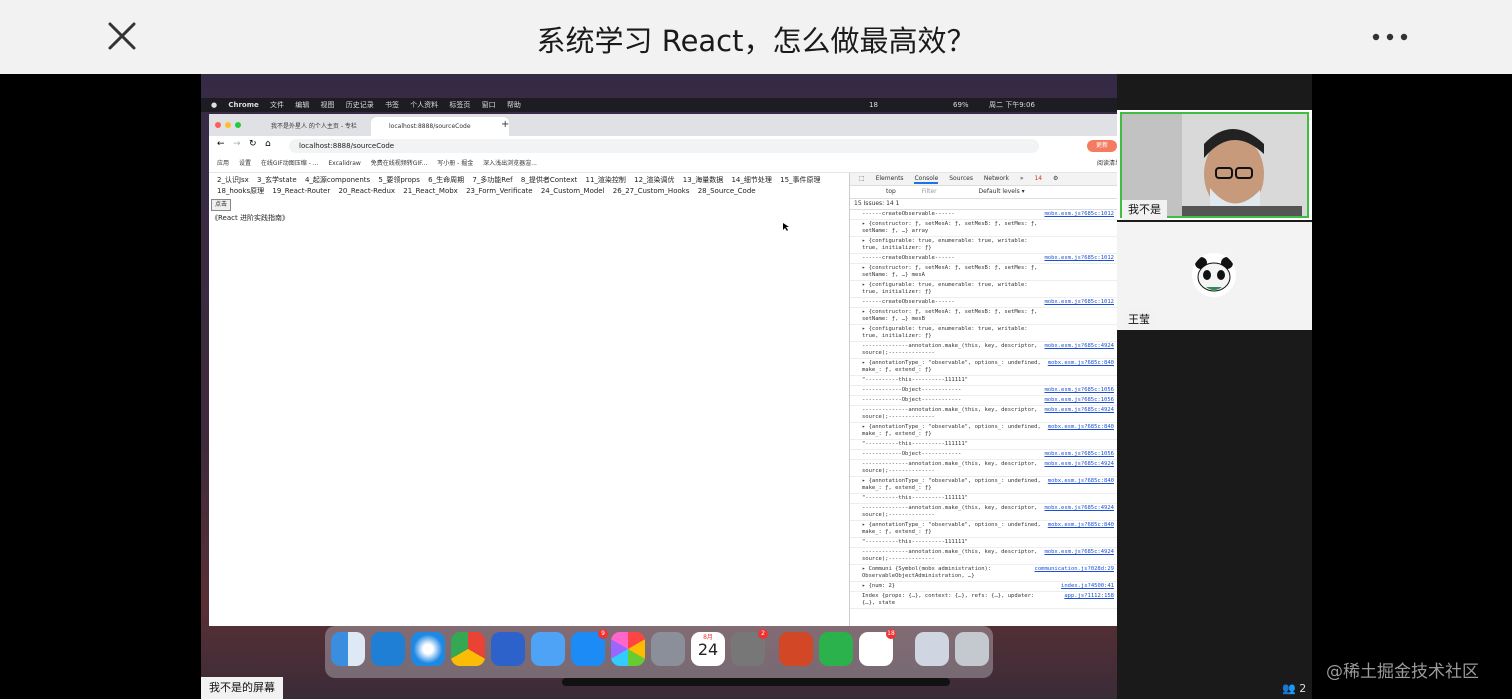  Describe the element at coordinates (651, 191) in the screenshot. I see `nav-link: 26_27_Custom_Hooks` at that location.